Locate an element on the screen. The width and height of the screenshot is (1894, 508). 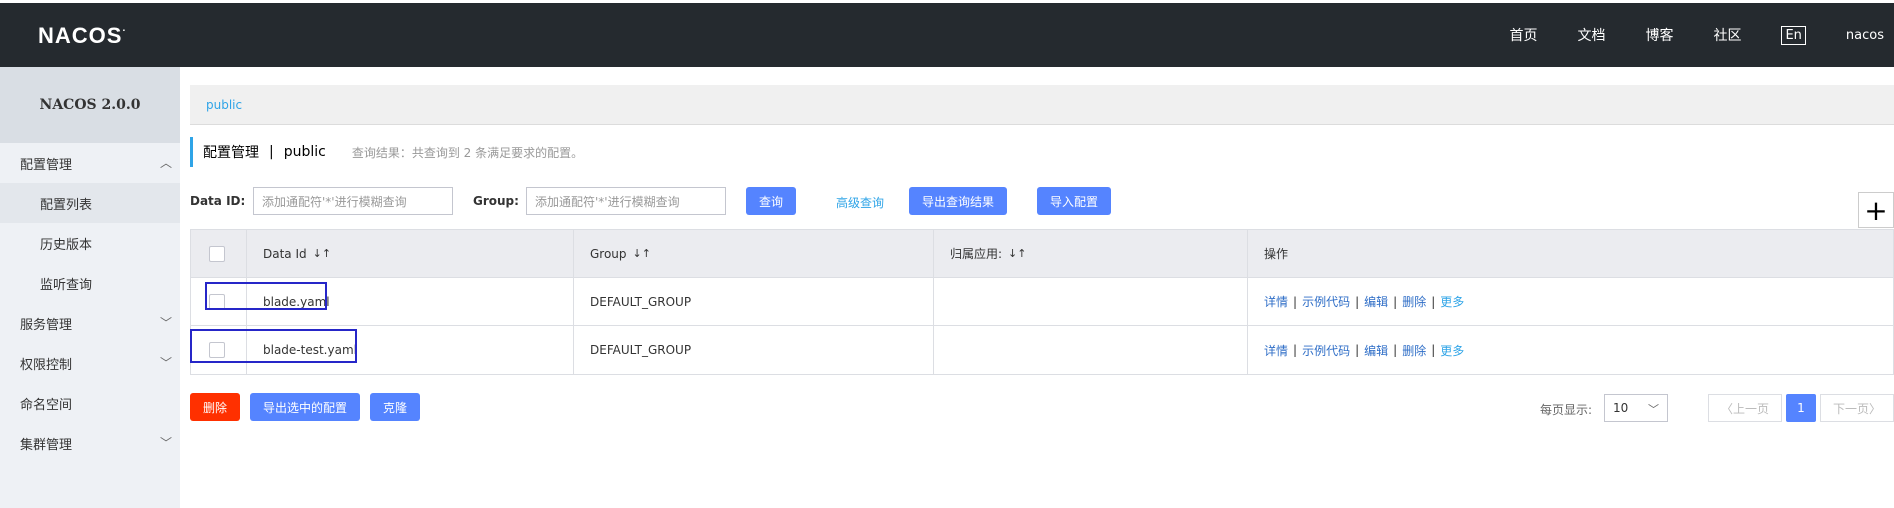
table-header-row: Data Id ↓↑ Group ↓↑ 归属应用: ↓↑ 操作 is located at coordinates (1042, 254).